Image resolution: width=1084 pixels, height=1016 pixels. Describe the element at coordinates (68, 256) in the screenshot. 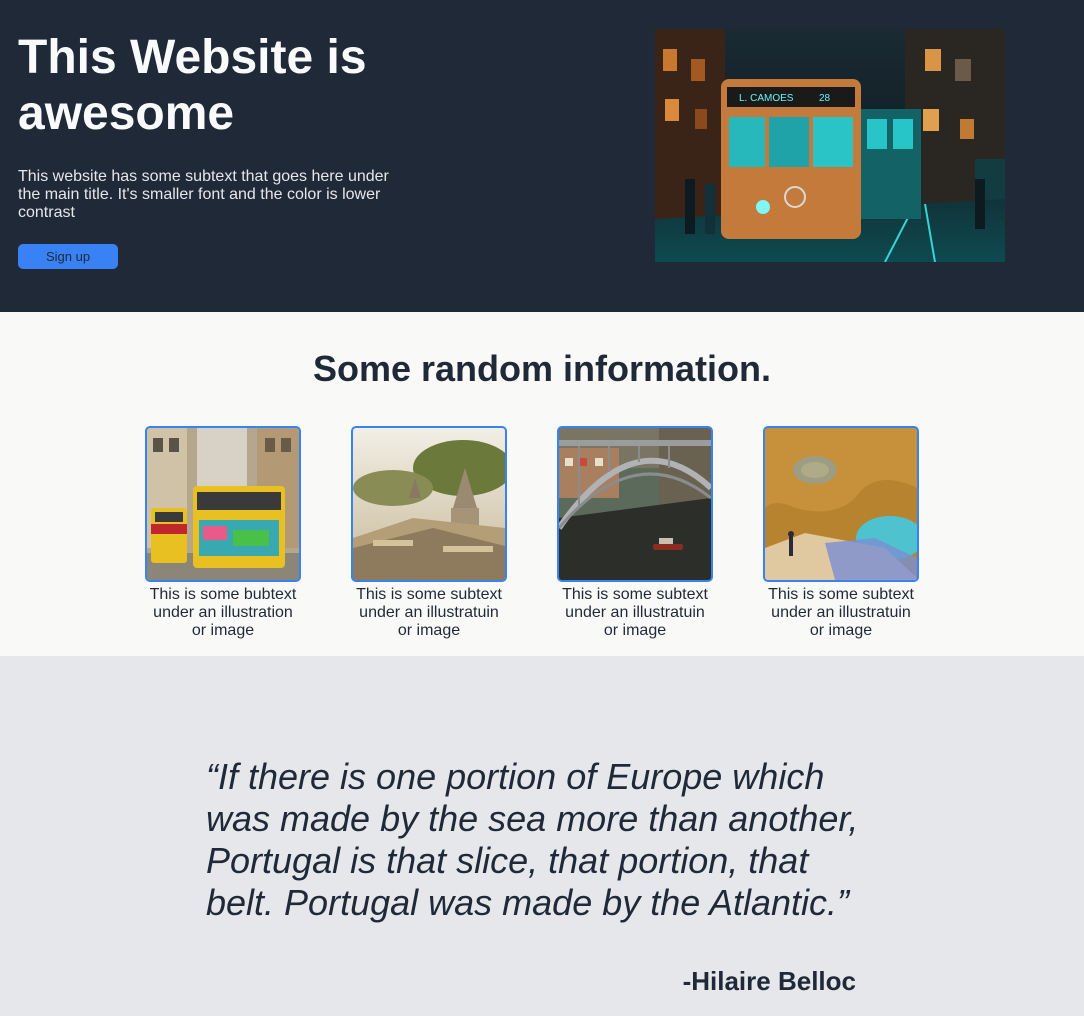

I see `signup-button: Sign up` at that location.